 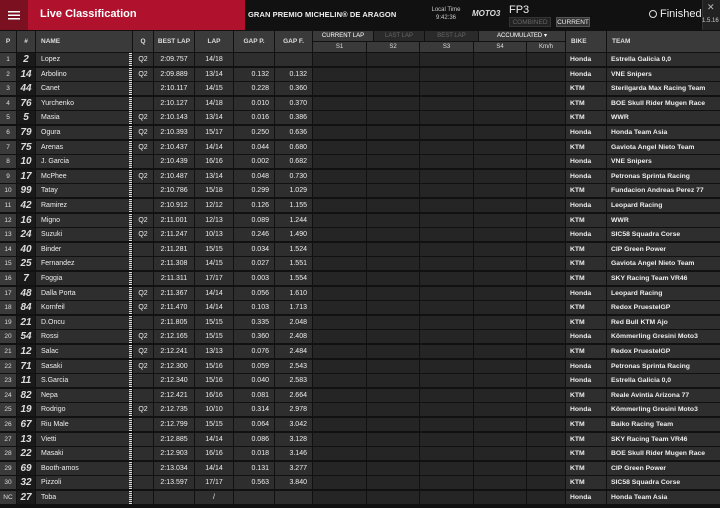 What do you see at coordinates (8, 439) in the screenshot?
I see `cell-pos-text: 27` at bounding box center [8, 439].